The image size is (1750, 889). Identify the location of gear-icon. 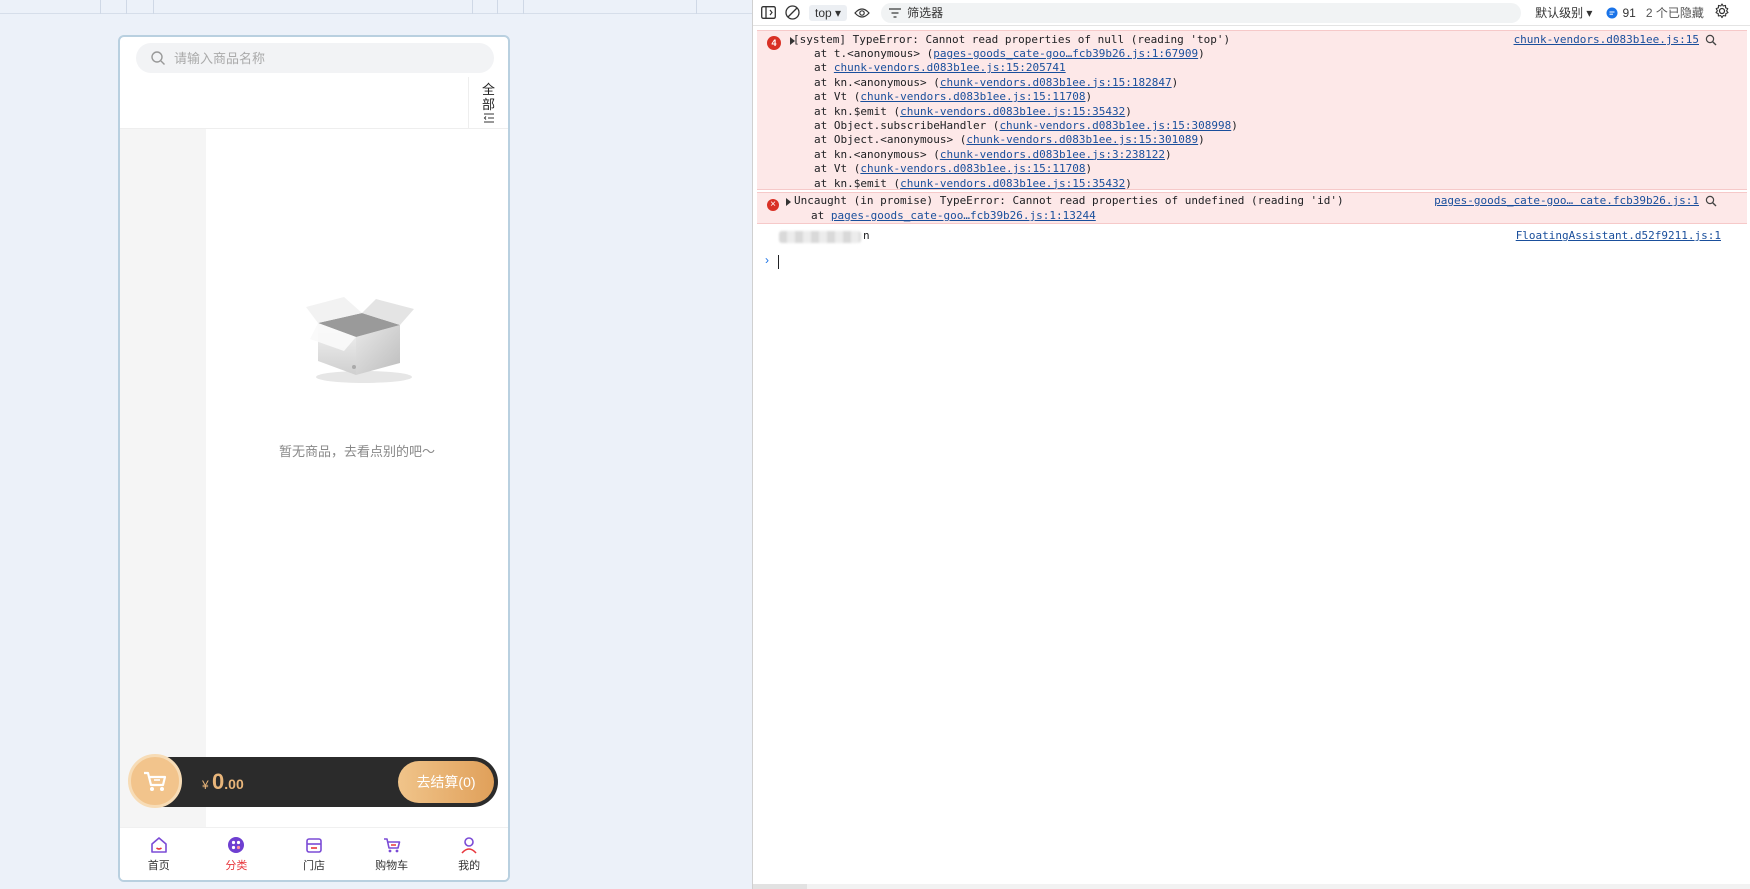
(1722, 11).